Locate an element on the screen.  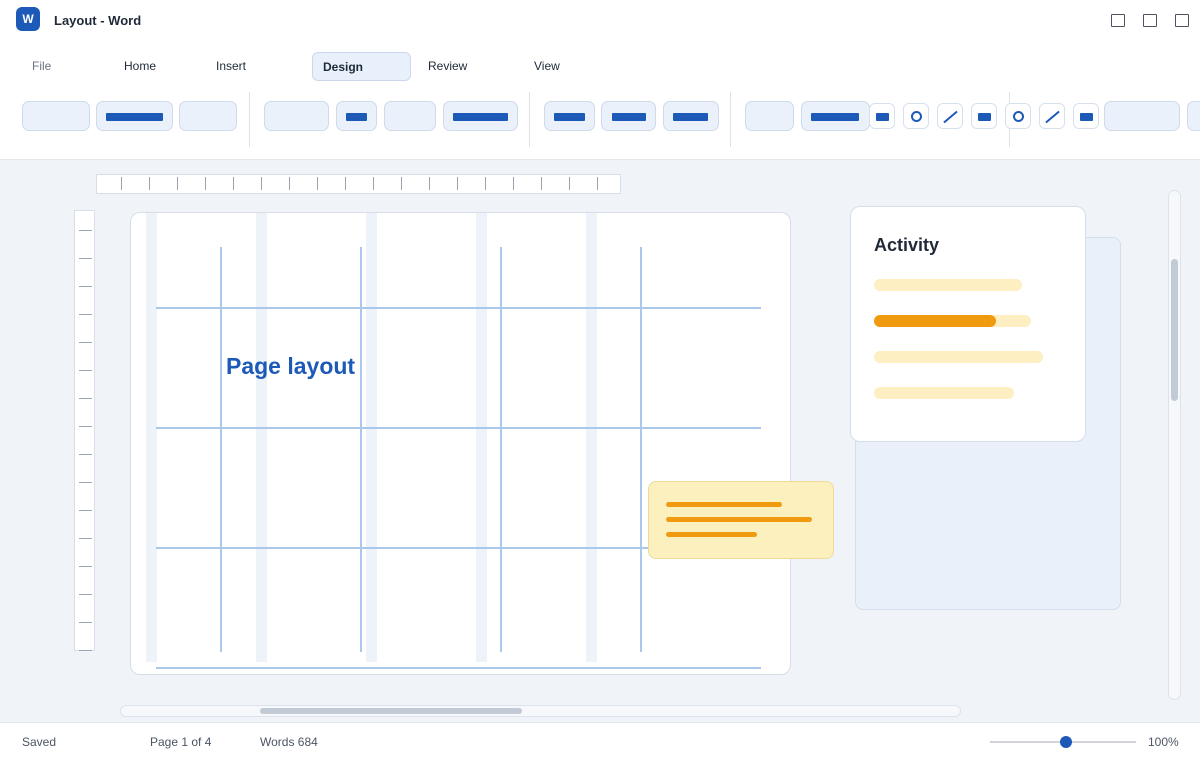
horizontal-scroll-thumb is located at coordinates (391, 711).